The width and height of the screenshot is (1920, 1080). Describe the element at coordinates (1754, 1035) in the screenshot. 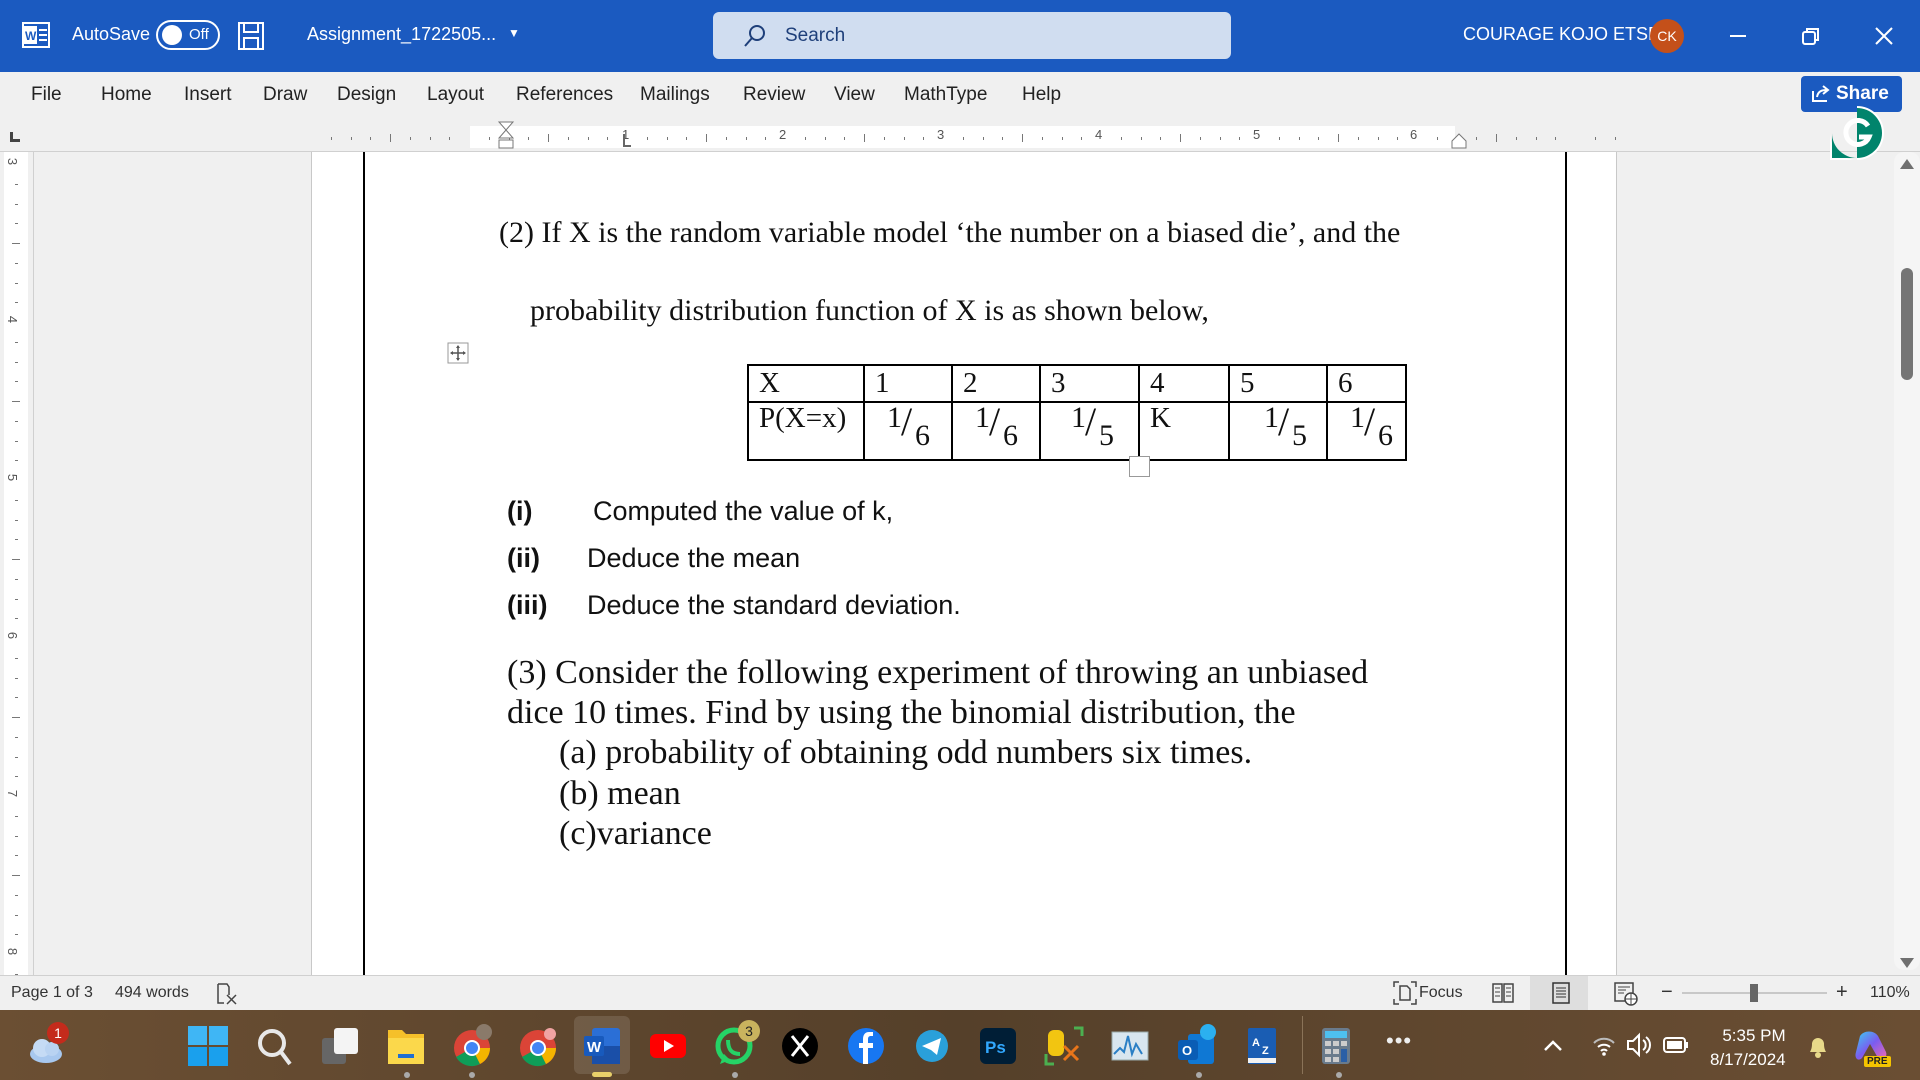

I see `clock-time: 5:35 PM` at that location.